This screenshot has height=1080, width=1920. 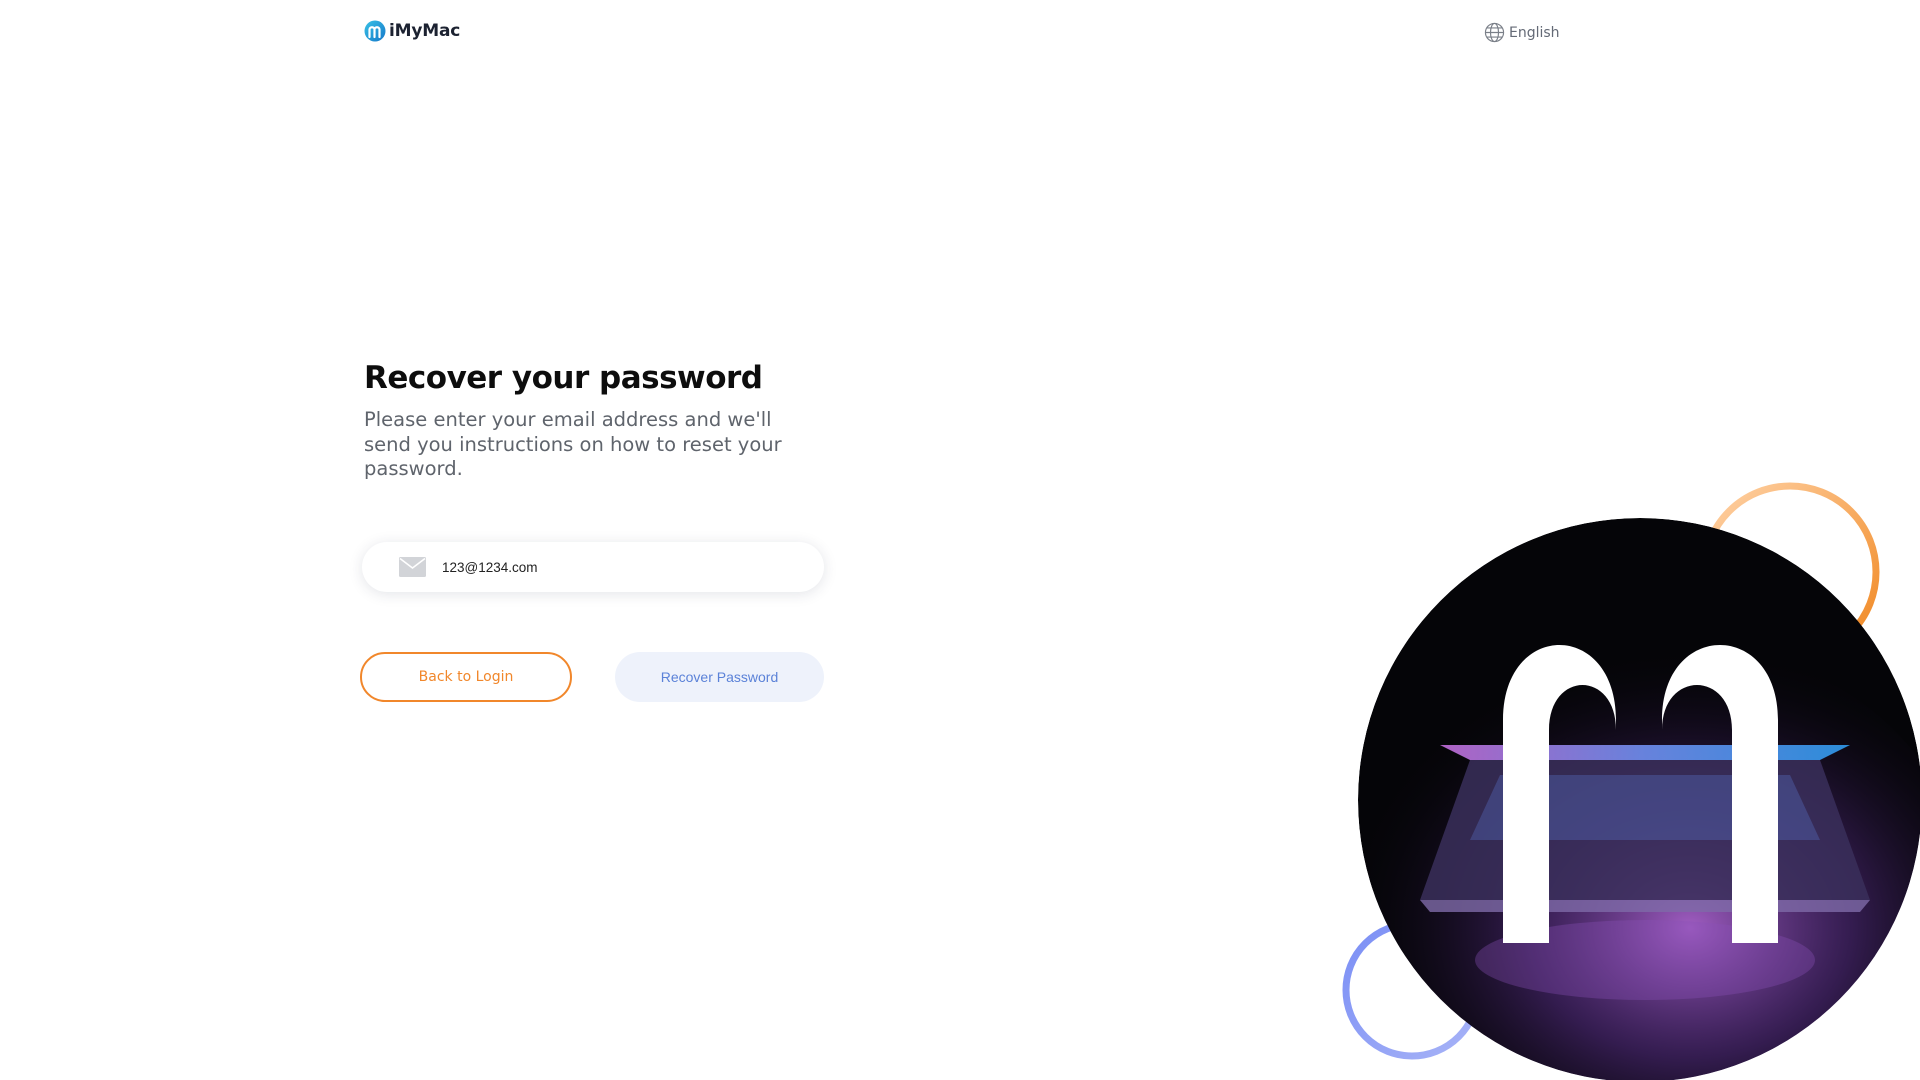 I want to click on mail-icon, so click(x=412, y=567).